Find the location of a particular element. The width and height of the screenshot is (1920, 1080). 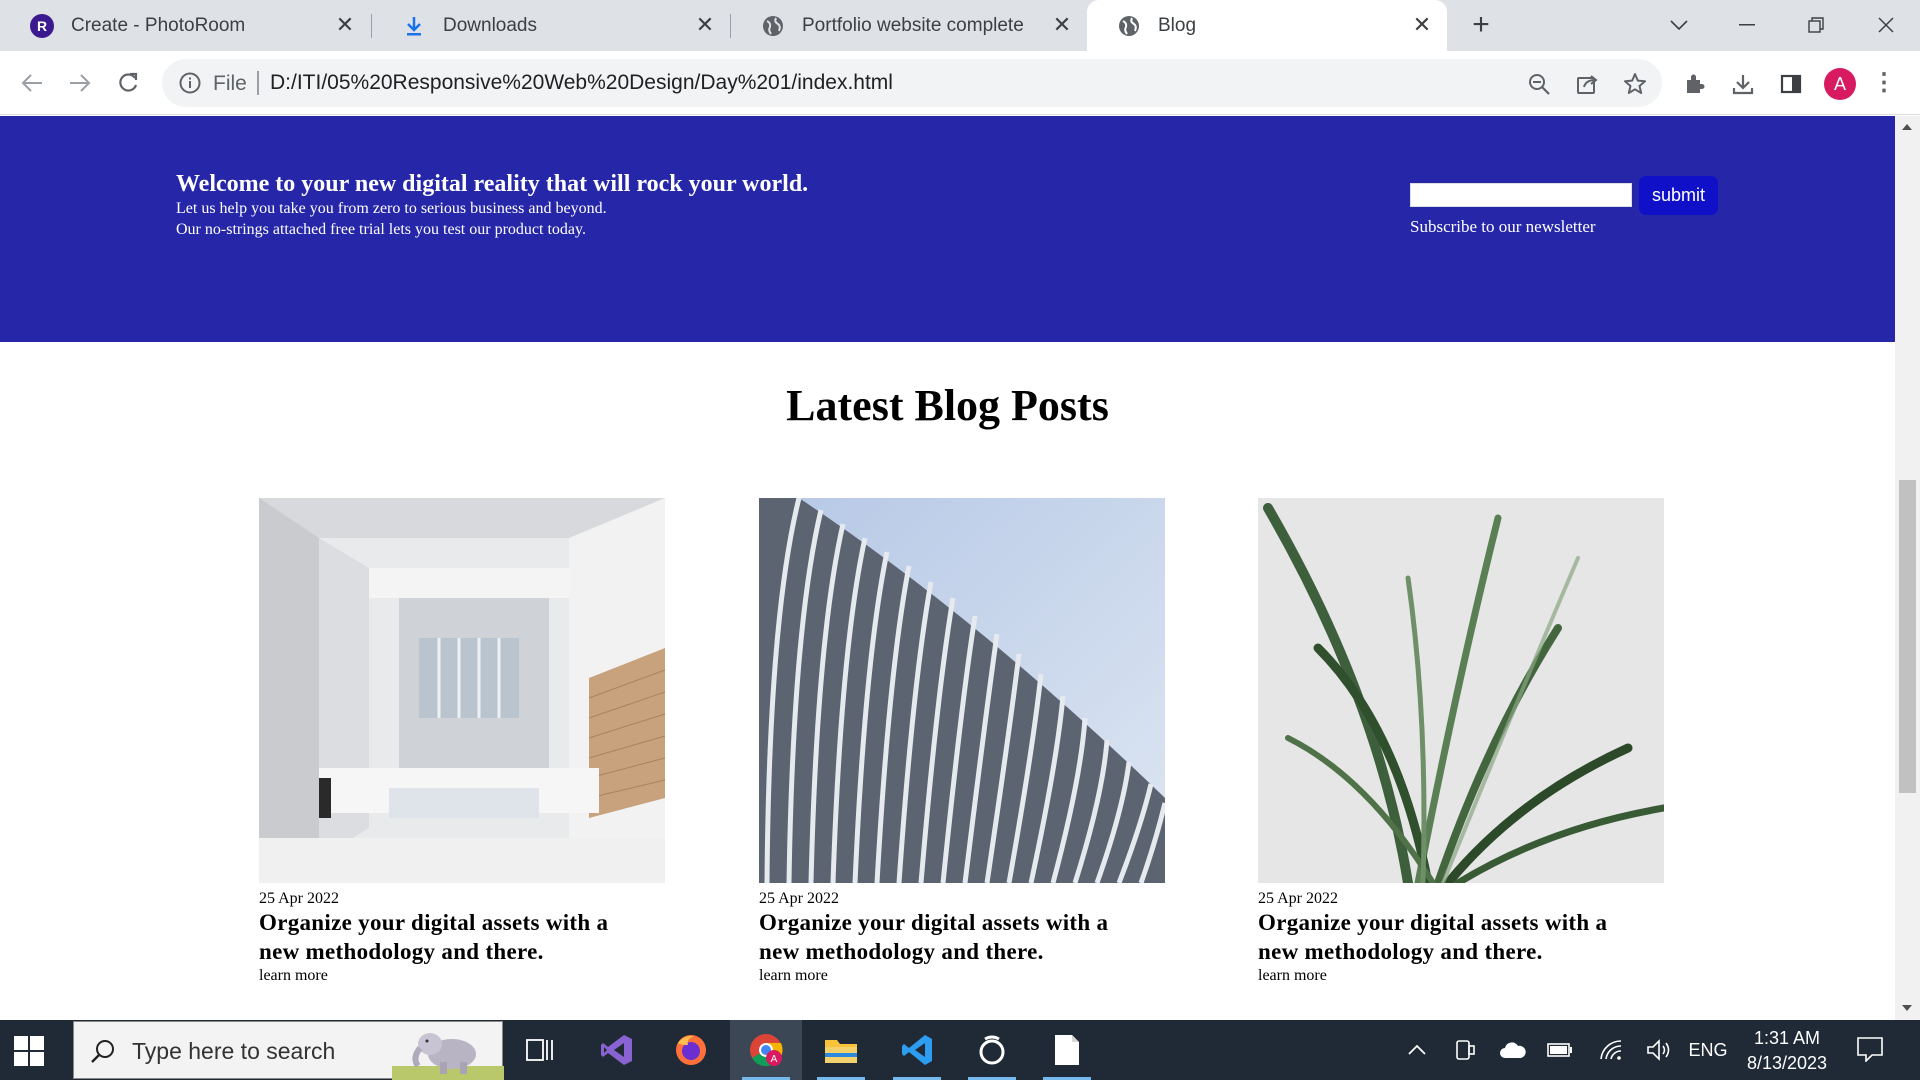

tab-portfolio: Portfolio website complete ✕ is located at coordinates (909, 25).